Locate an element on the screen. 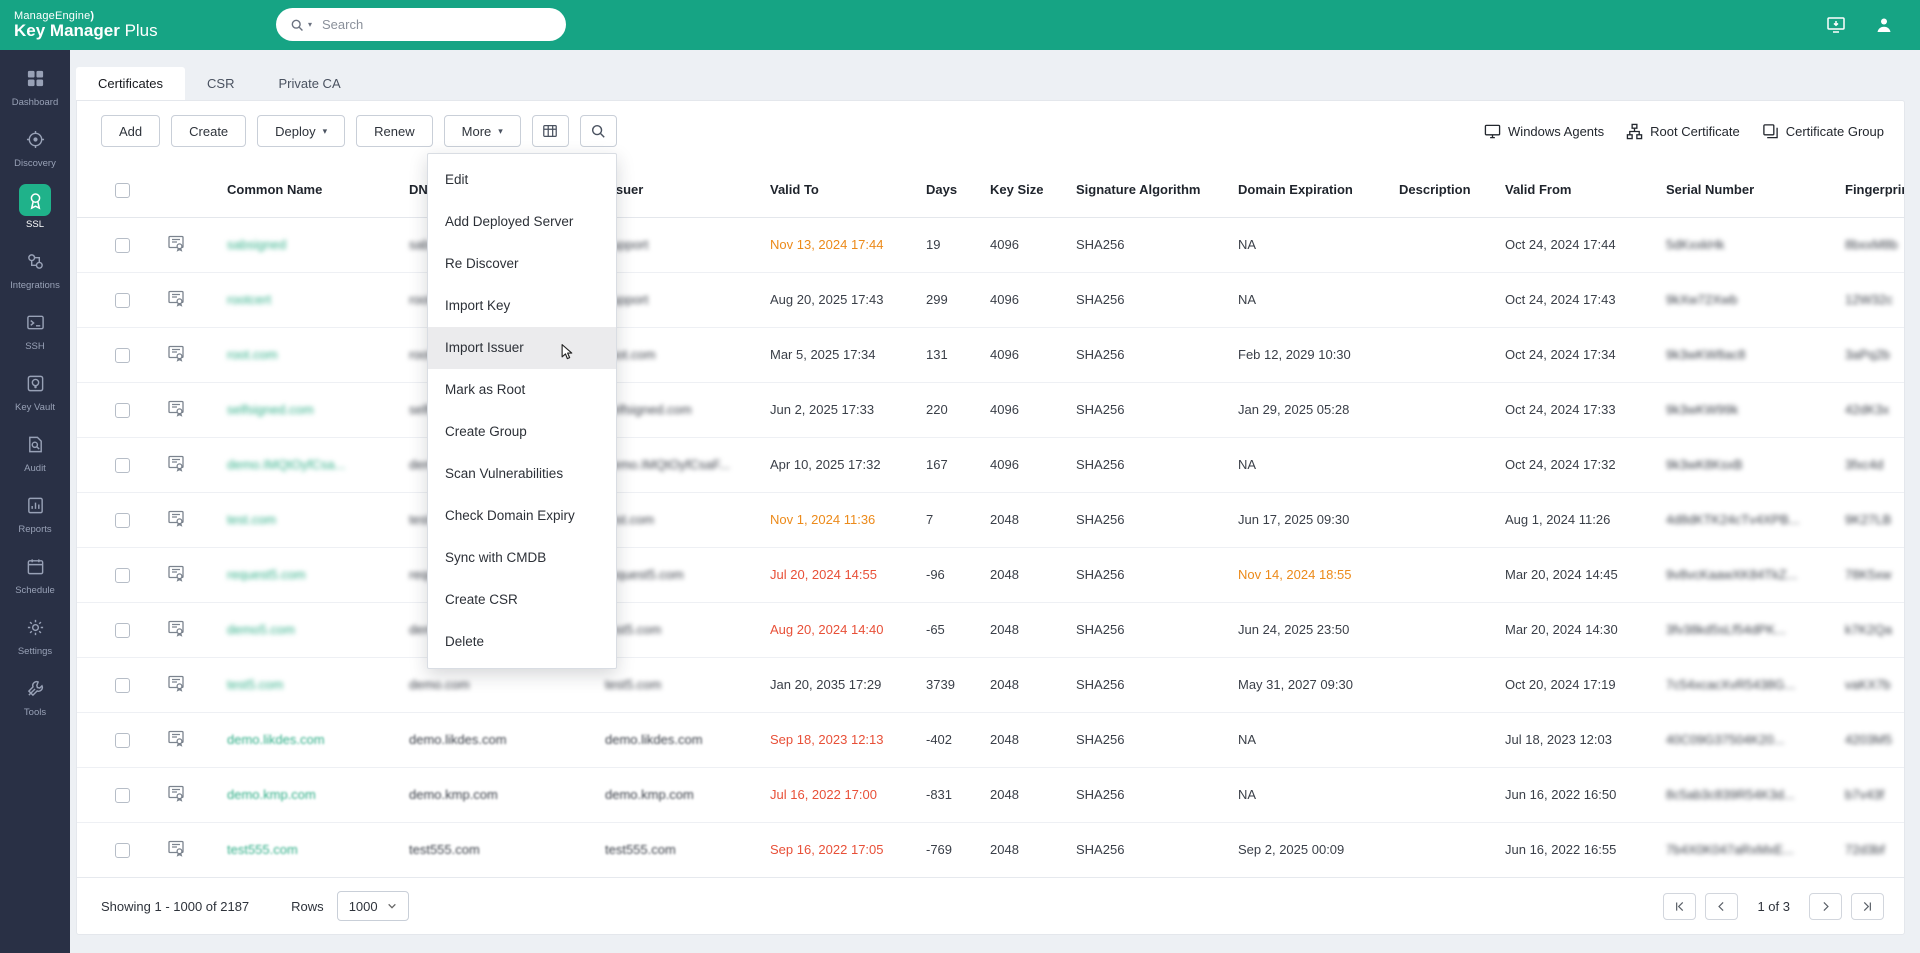  row-icon-header is located at coordinates (197, 190).